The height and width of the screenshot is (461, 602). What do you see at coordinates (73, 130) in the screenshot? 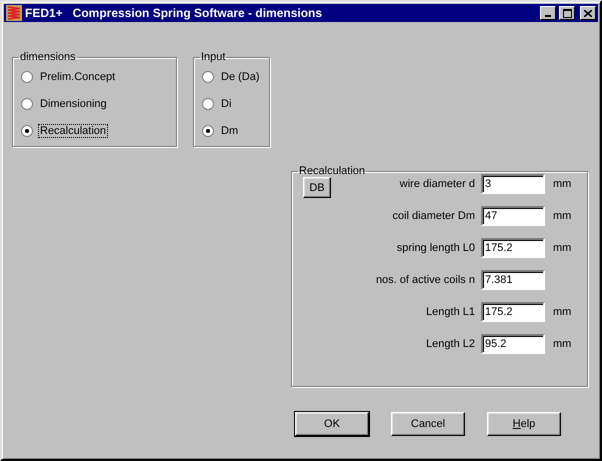
I see `radio-label: Recalculation` at bounding box center [73, 130].